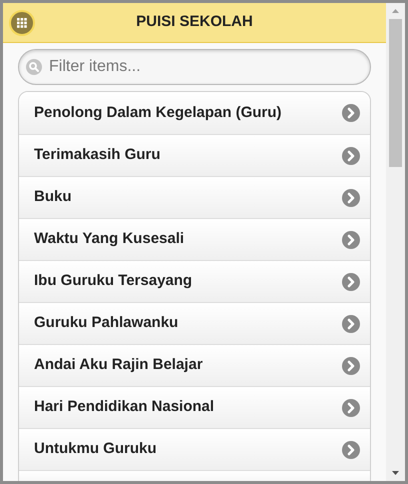  What do you see at coordinates (194, 365) in the screenshot?
I see `list-item: Andai Aku Rajin Belajar` at bounding box center [194, 365].